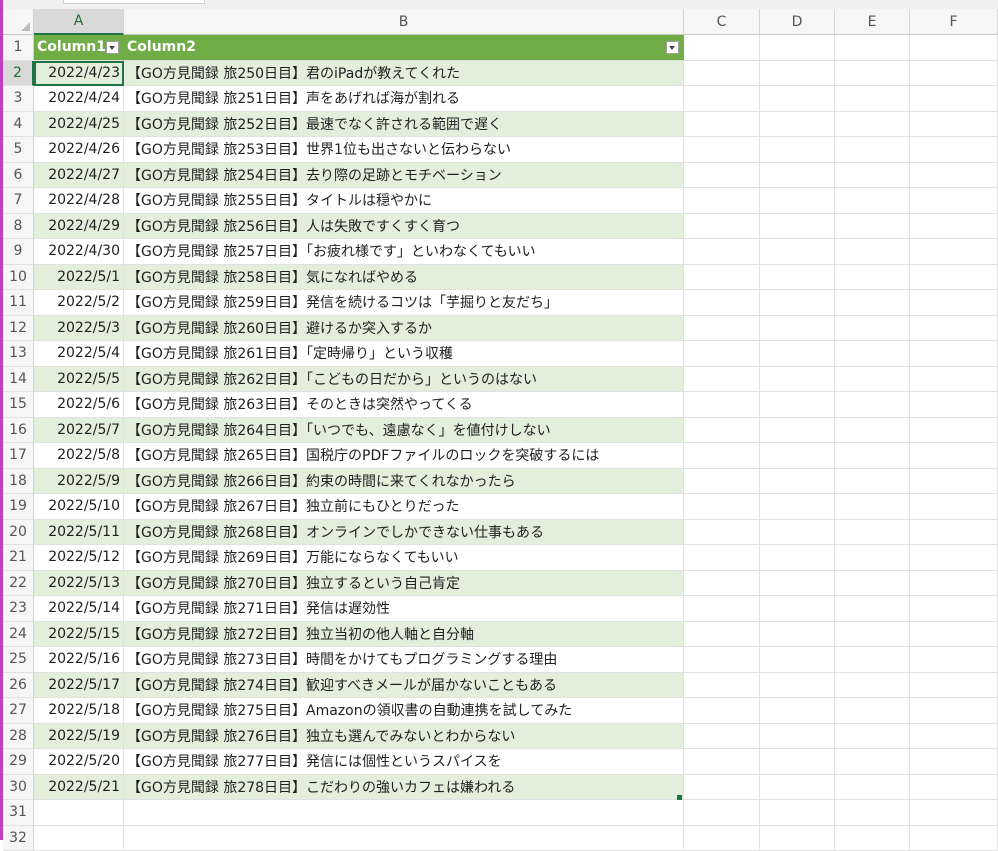  I want to click on row-number: 10, so click(18, 278).